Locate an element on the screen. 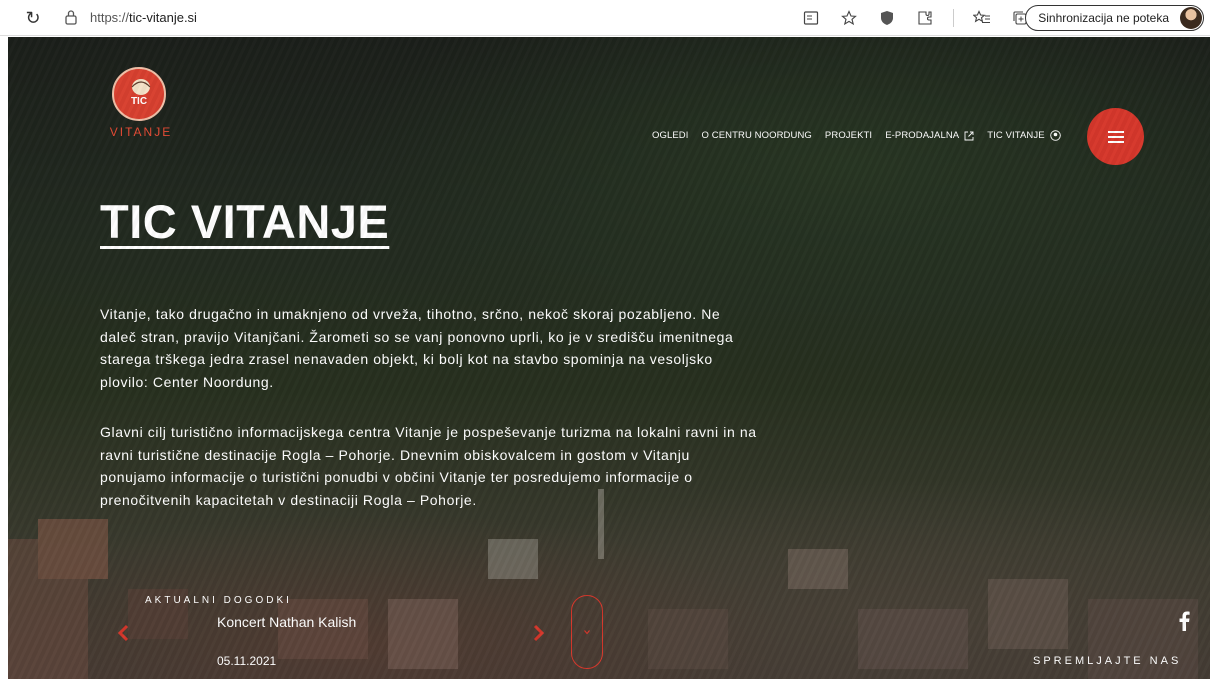  shield-icon is located at coordinates (887, 18).